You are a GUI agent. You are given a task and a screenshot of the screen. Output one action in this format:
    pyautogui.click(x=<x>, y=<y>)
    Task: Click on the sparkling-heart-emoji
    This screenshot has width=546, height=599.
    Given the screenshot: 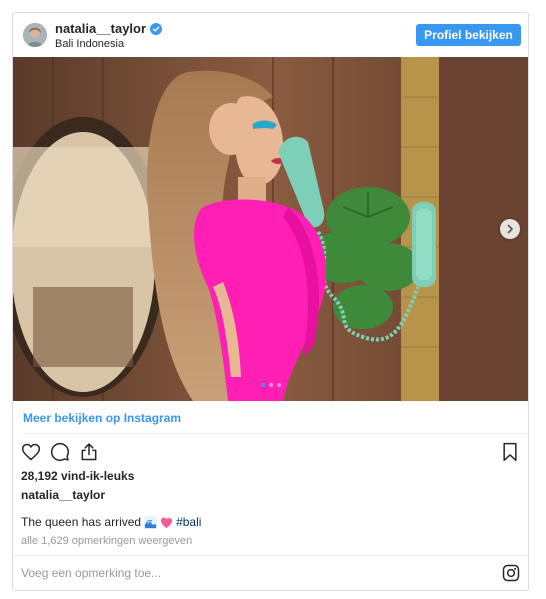 What is the action you would take?
    pyautogui.click(x=167, y=522)
    